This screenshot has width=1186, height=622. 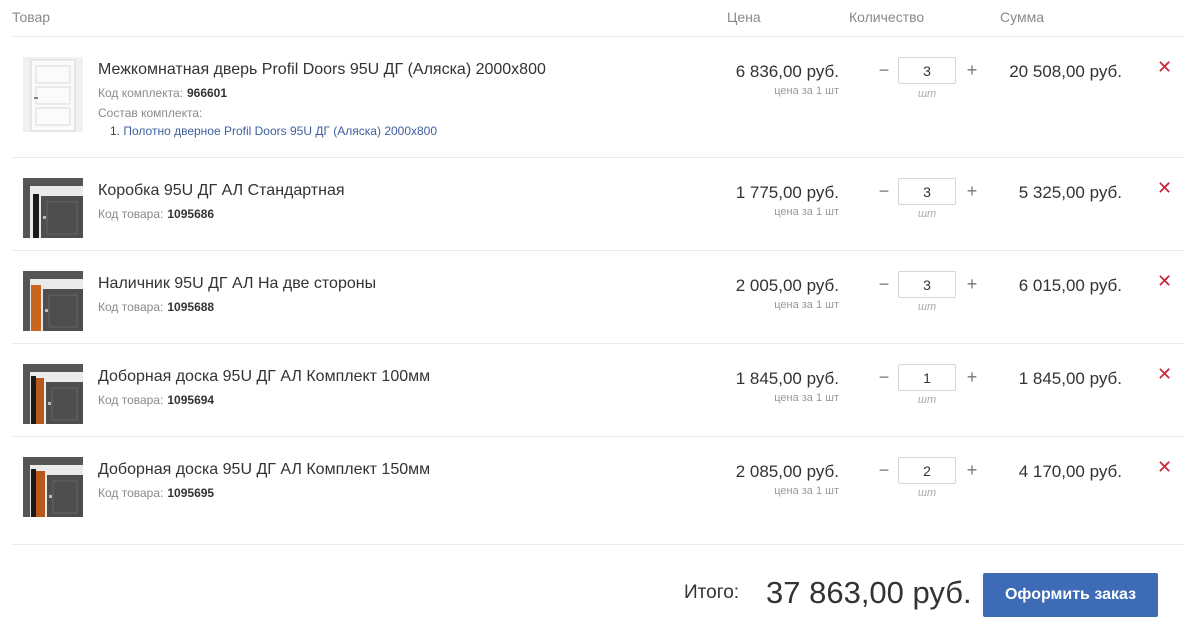 I want to click on total-value: 37 863,00 руб., so click(x=869, y=592).